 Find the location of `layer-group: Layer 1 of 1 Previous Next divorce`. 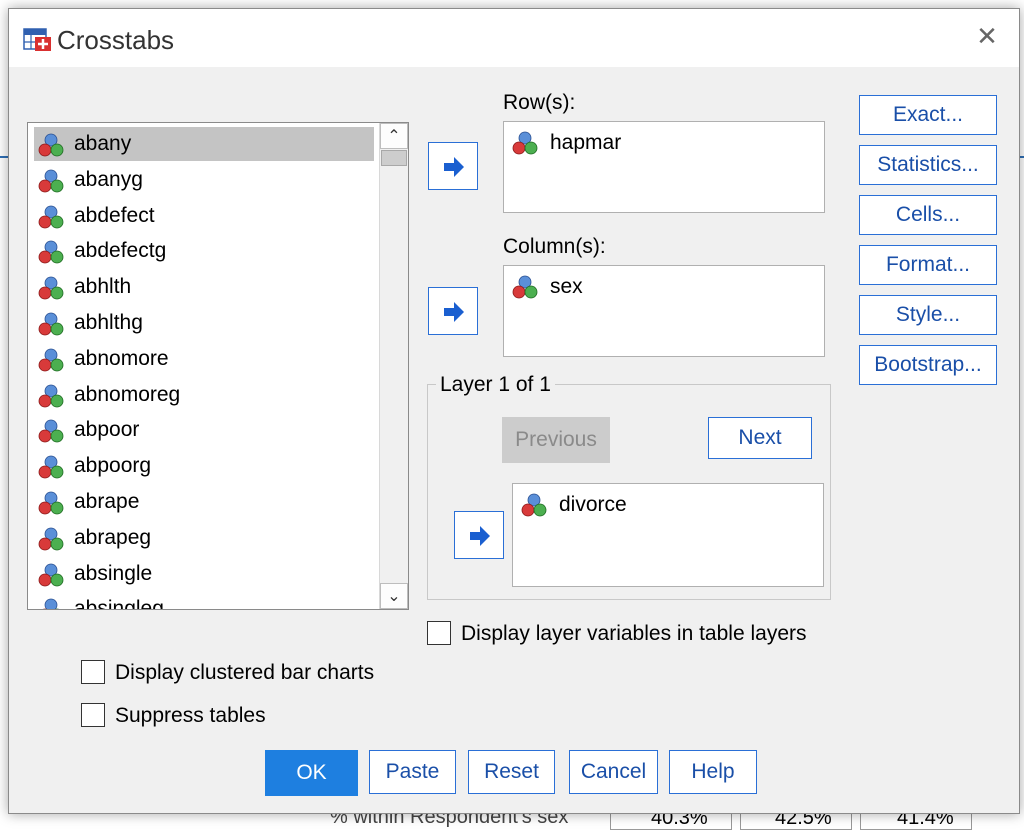

layer-group: Layer 1 of 1 Previous Next divorce is located at coordinates (629, 486).